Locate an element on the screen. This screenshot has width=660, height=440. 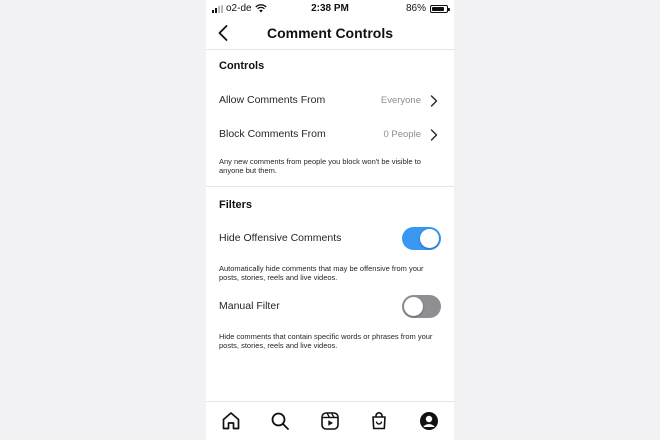
manual-filter-toggle is located at coordinates (421, 306).